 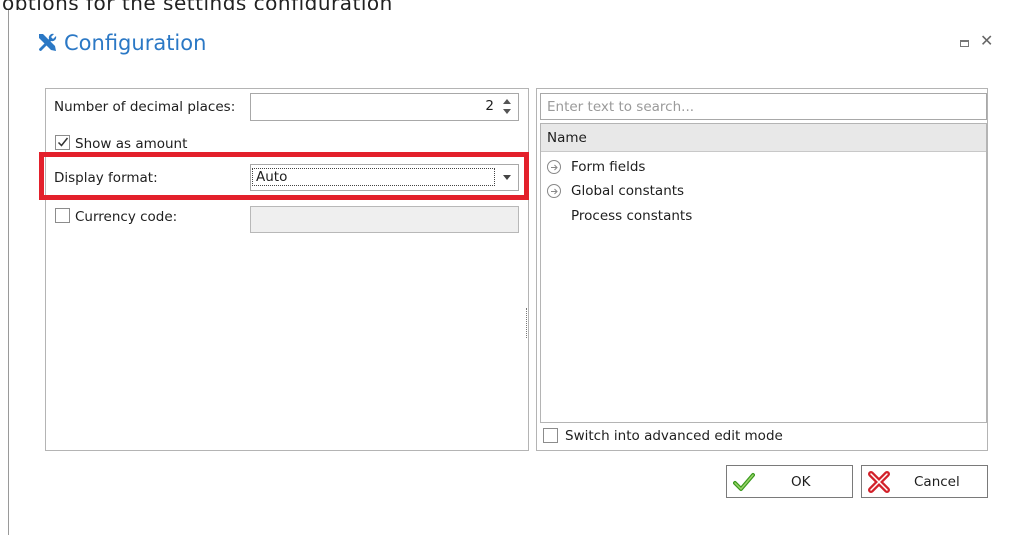 I want to click on tree-item-form-fields: Form fields, so click(x=763, y=169).